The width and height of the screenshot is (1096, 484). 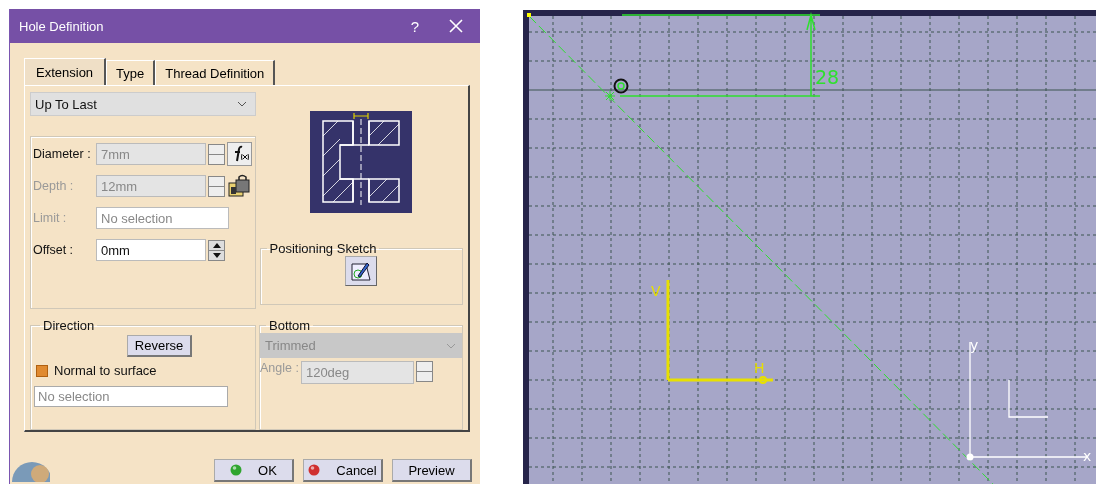 What do you see at coordinates (131, 72) in the screenshot?
I see `tab: Type` at bounding box center [131, 72].